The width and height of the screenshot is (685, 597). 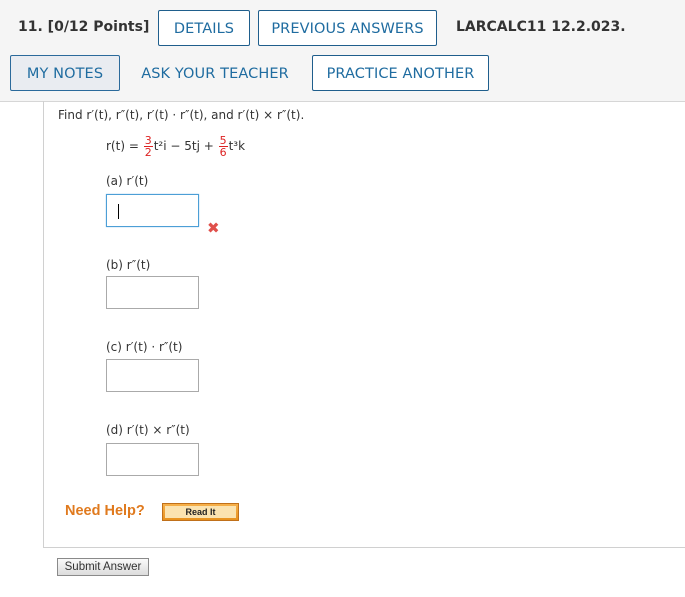 What do you see at coordinates (185, 146) in the screenshot?
I see `term-one: t²i − 5tj +` at bounding box center [185, 146].